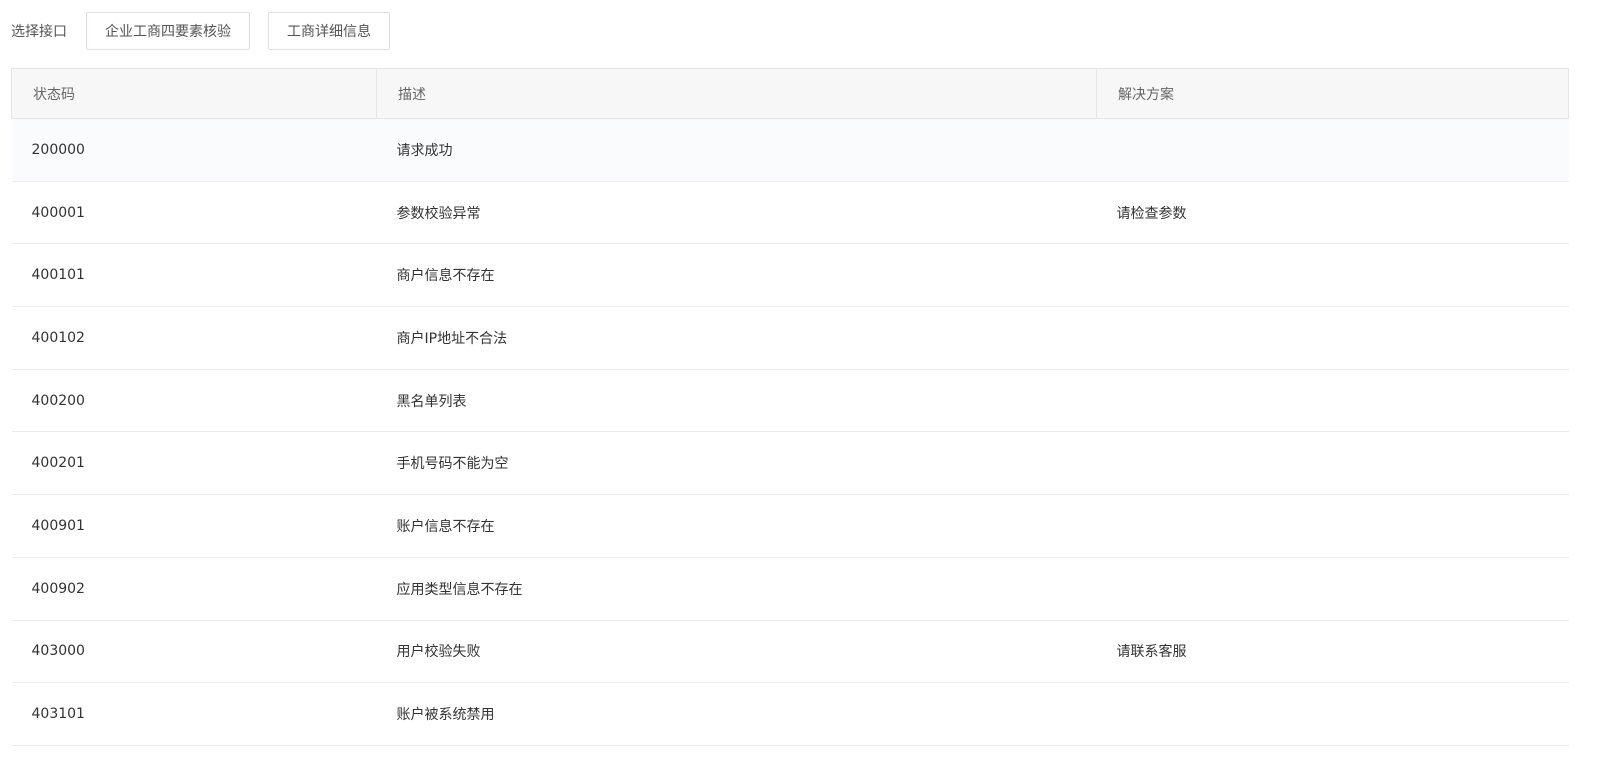 The width and height of the screenshot is (1605, 767). What do you see at coordinates (58, 400) in the screenshot?
I see `cell-code: 400200` at bounding box center [58, 400].